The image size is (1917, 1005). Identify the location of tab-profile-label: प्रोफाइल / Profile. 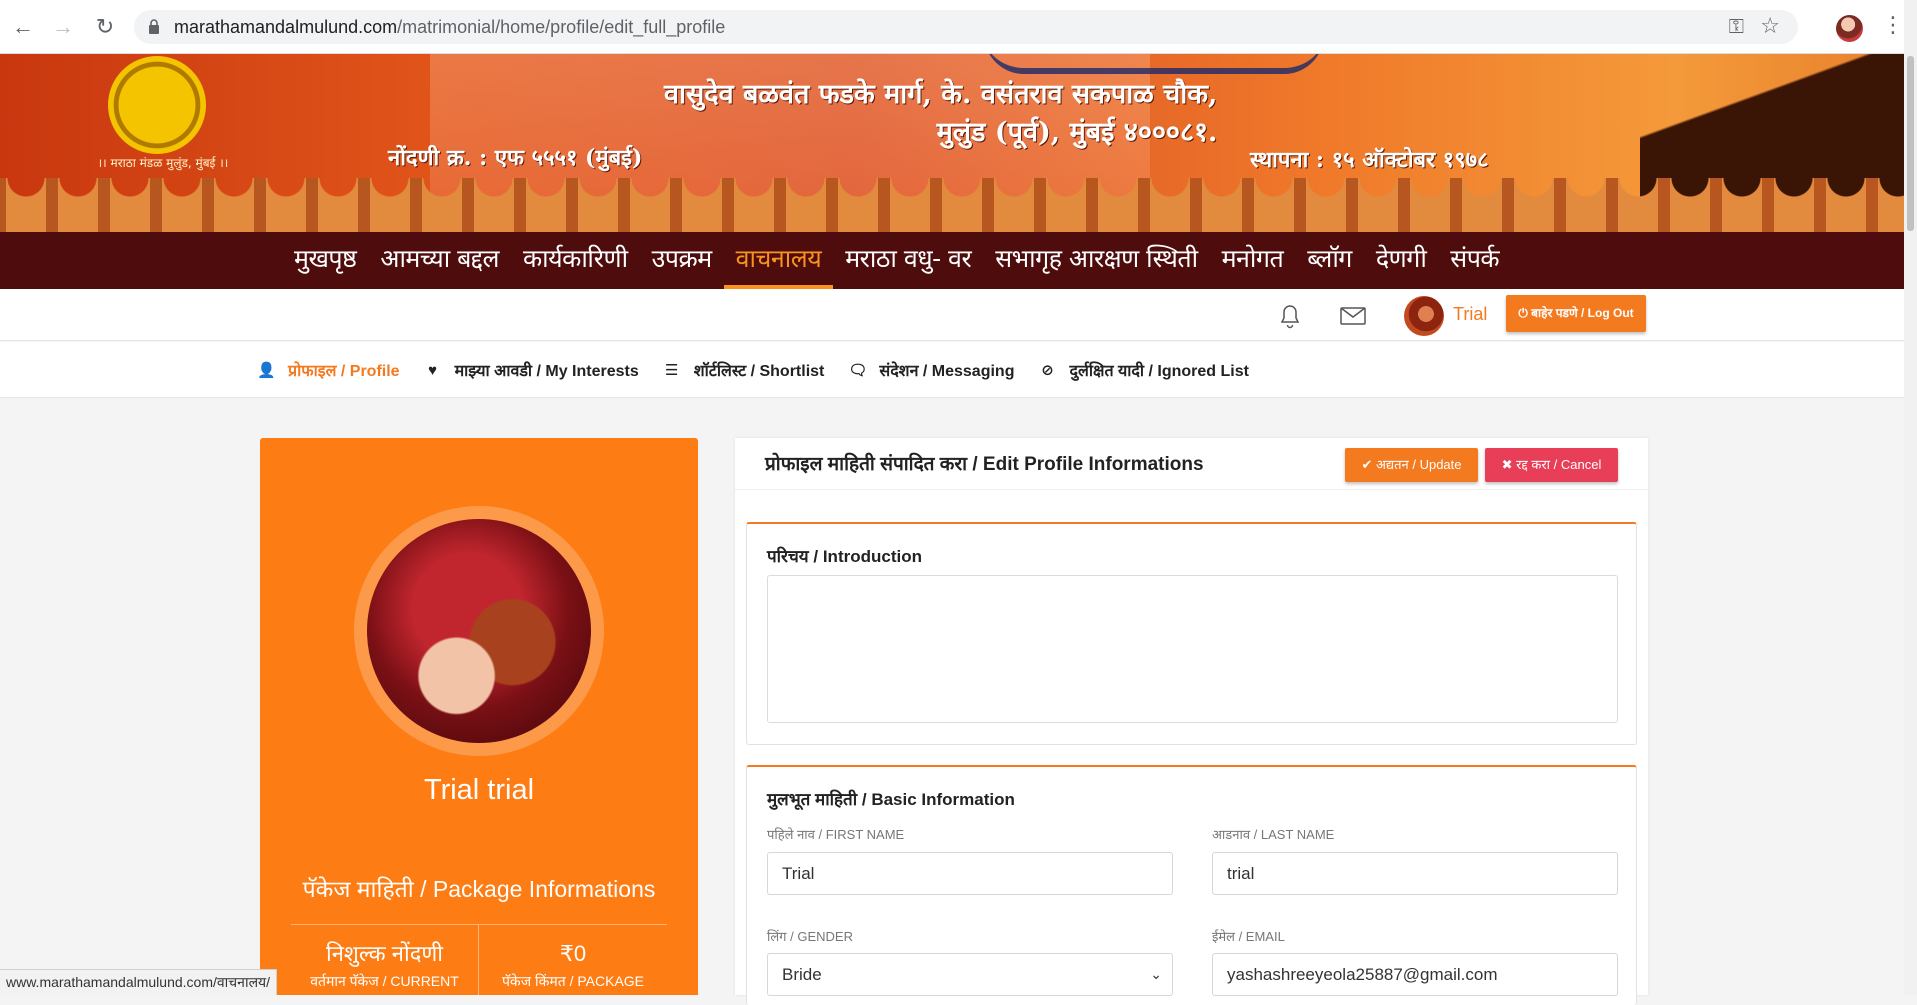
(344, 371).